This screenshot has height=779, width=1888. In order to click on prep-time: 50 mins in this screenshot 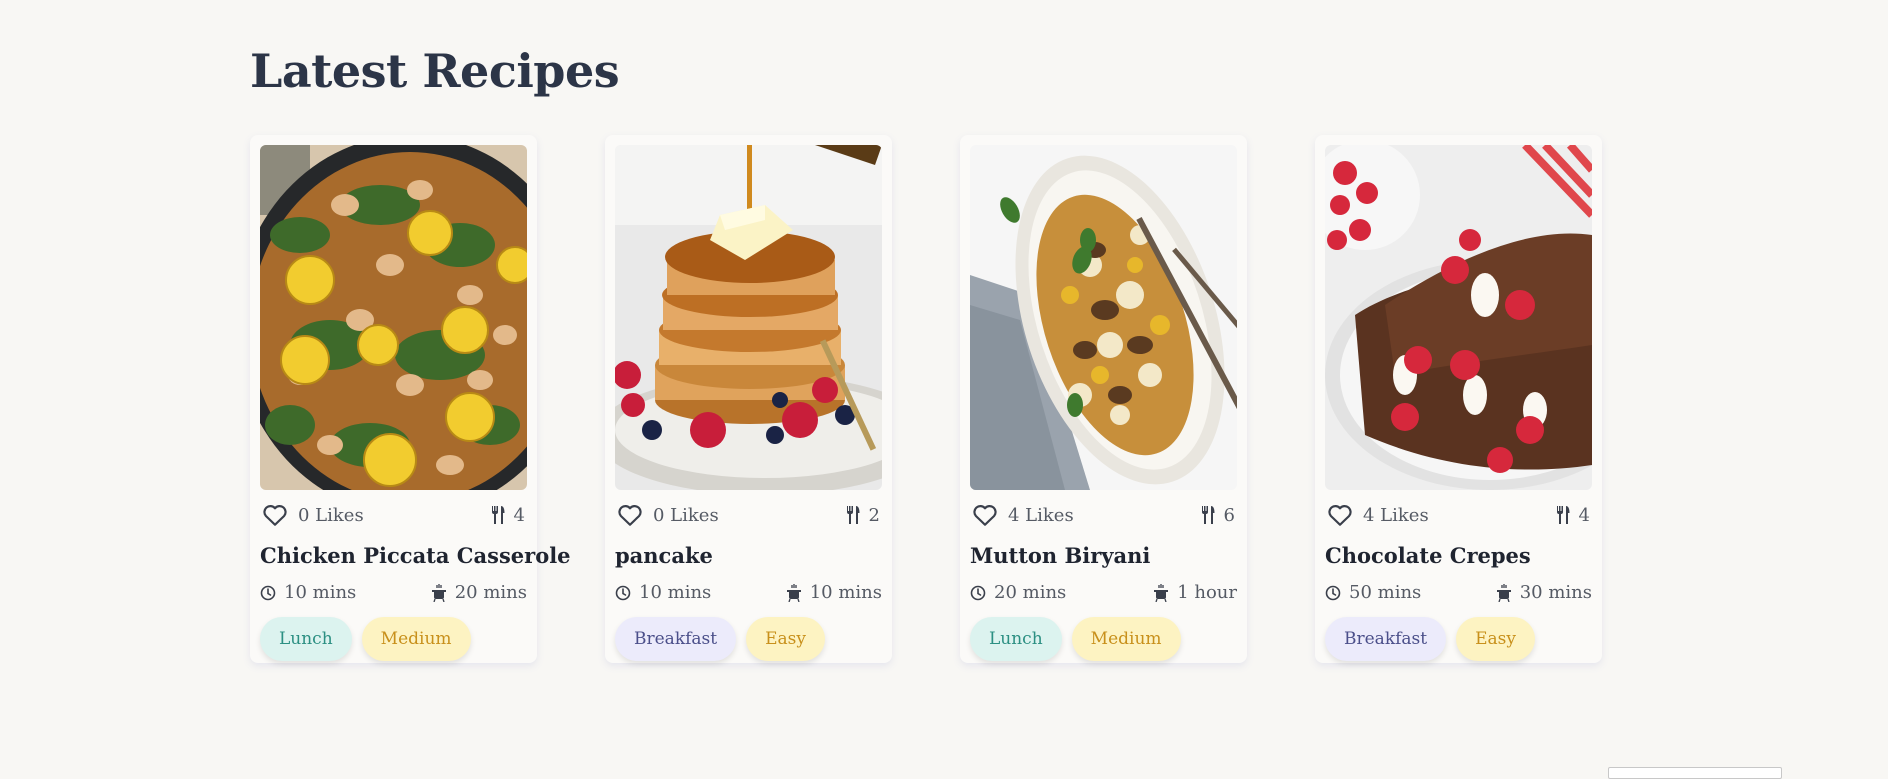, I will do `click(1373, 592)`.